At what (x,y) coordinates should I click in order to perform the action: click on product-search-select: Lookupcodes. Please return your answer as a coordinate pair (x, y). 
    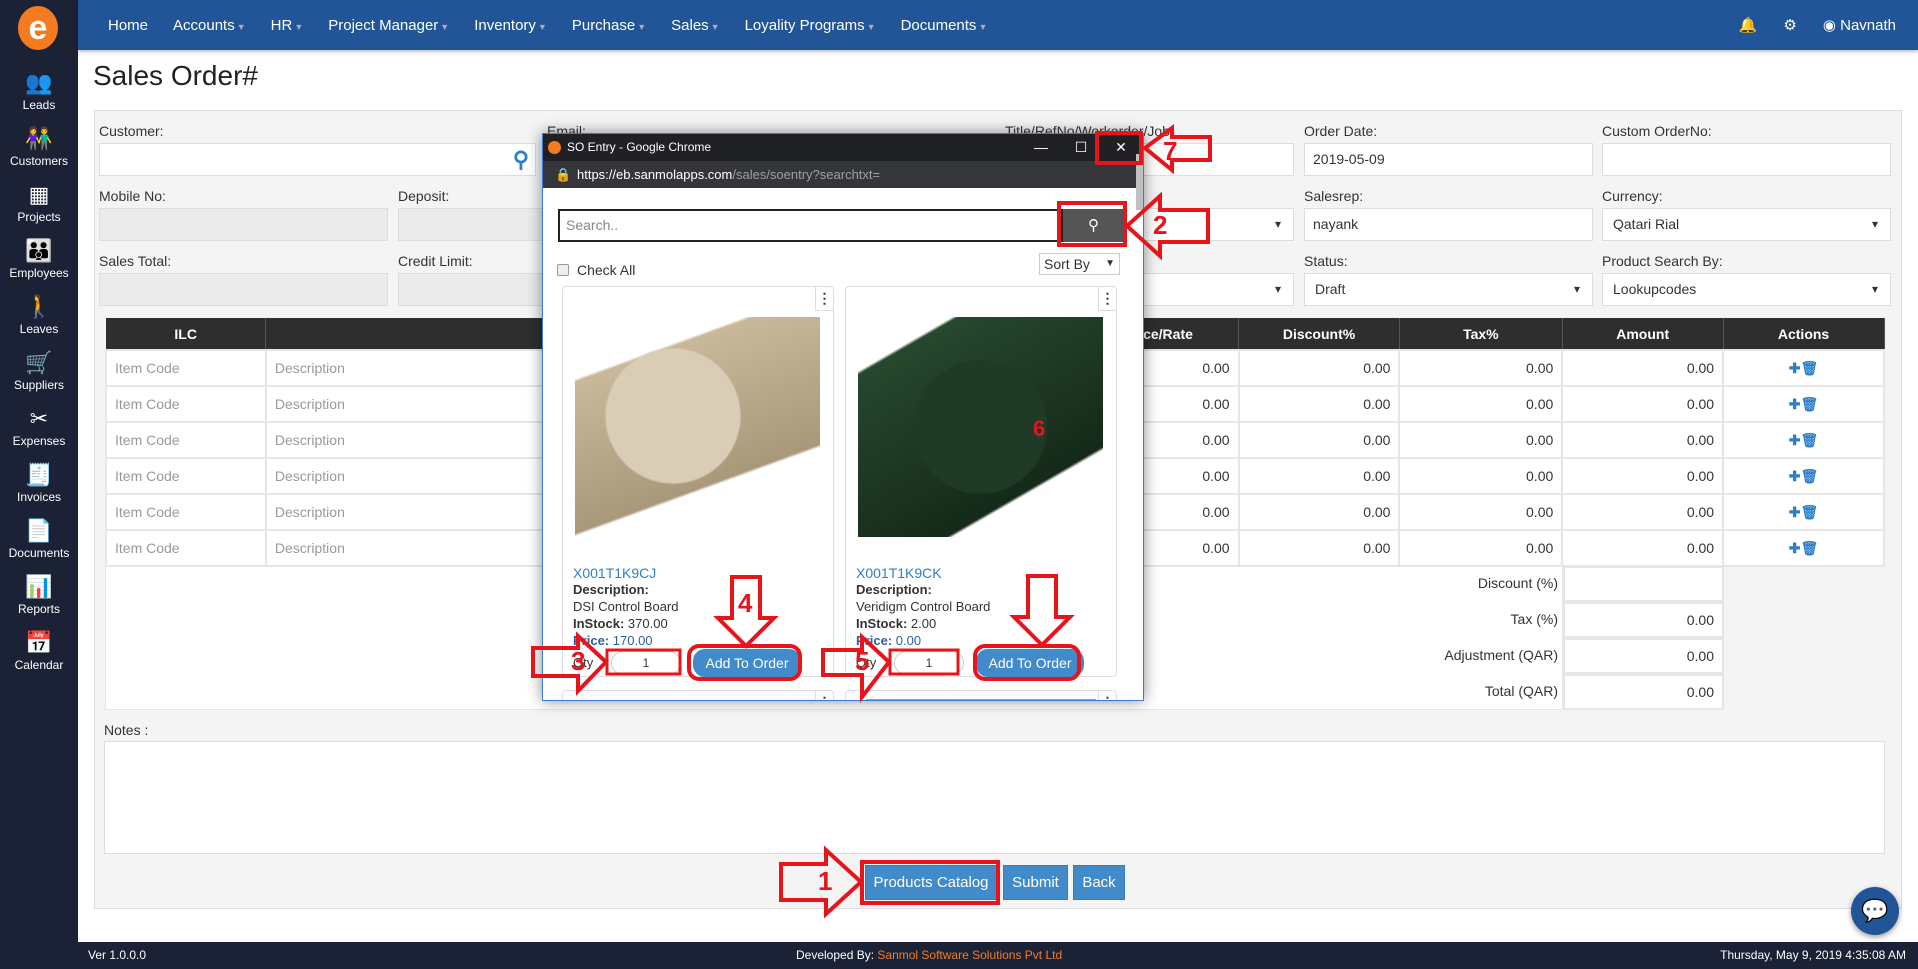
    Looking at the image, I should click on (1746, 289).